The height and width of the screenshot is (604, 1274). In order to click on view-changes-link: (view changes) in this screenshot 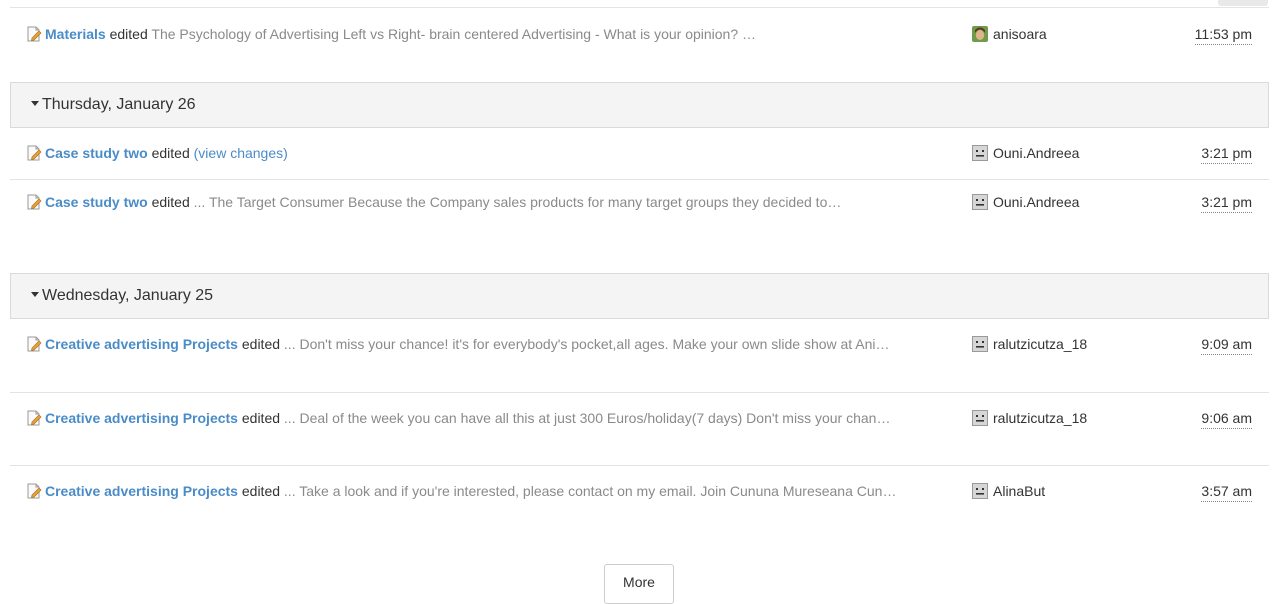, I will do `click(241, 153)`.